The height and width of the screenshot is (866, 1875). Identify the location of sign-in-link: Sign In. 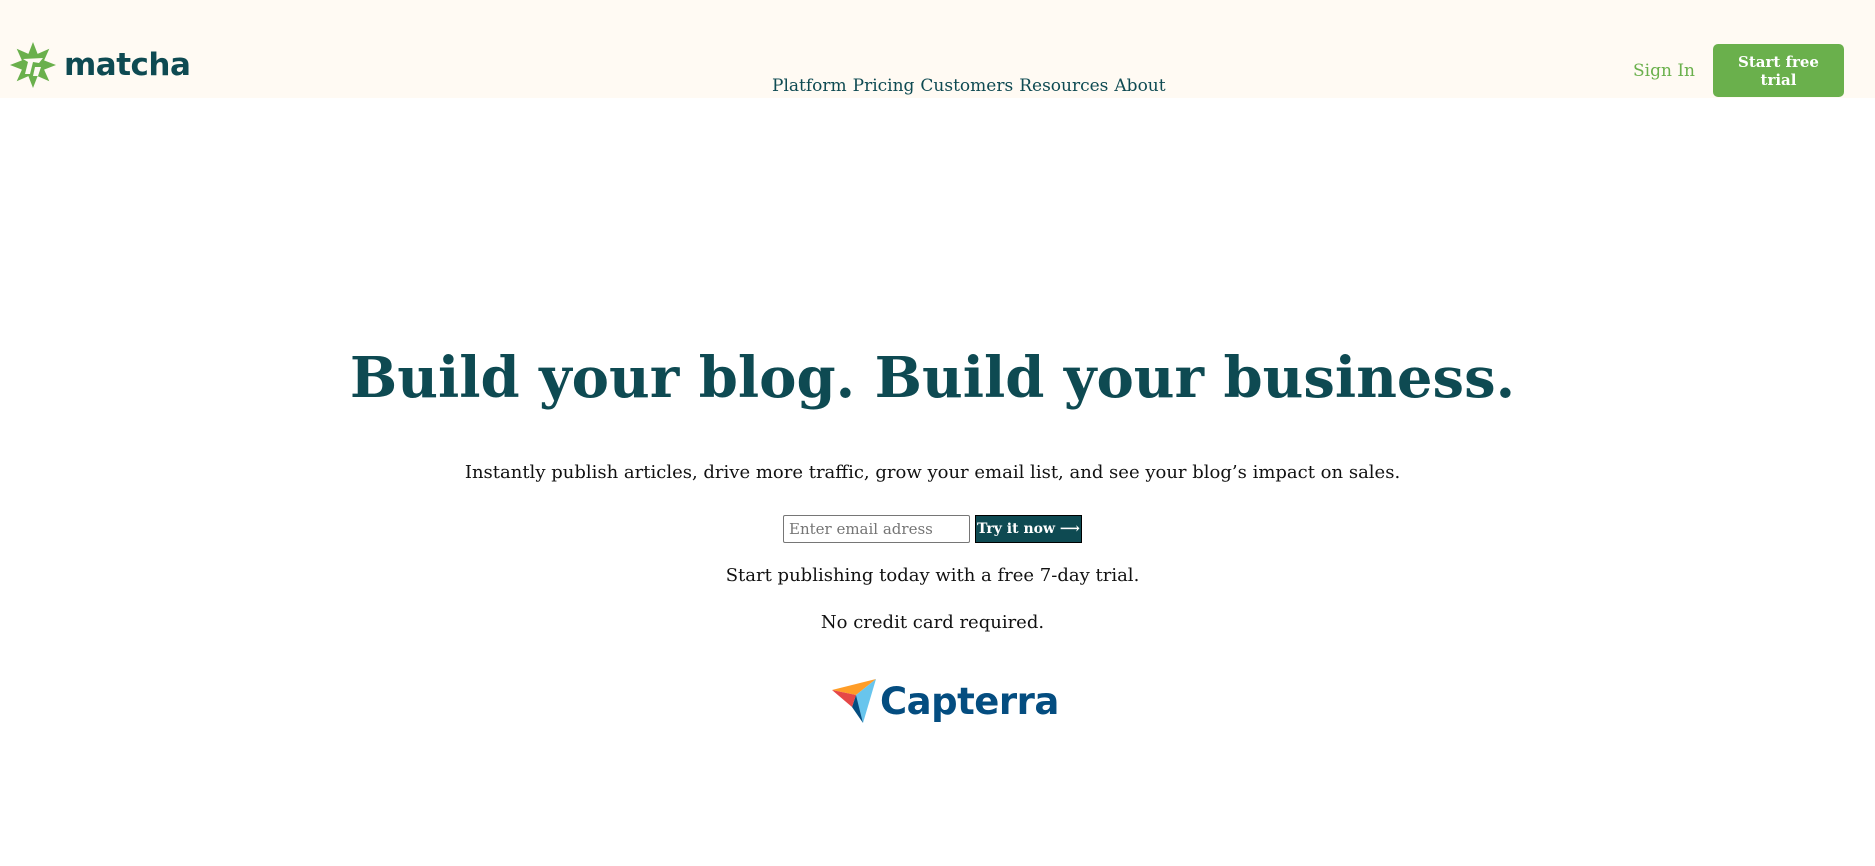
(1664, 71).